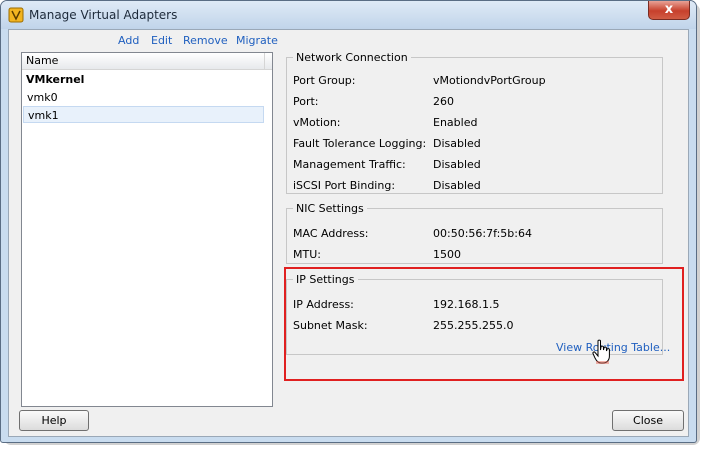  Describe the element at coordinates (330, 325) in the screenshot. I see `subnet-mask-label: Subnet Mask:` at that location.